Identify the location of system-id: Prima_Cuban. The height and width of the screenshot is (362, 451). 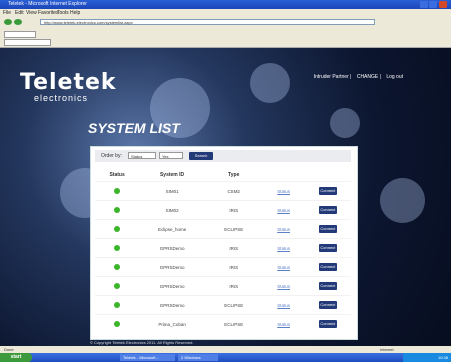
(172, 323).